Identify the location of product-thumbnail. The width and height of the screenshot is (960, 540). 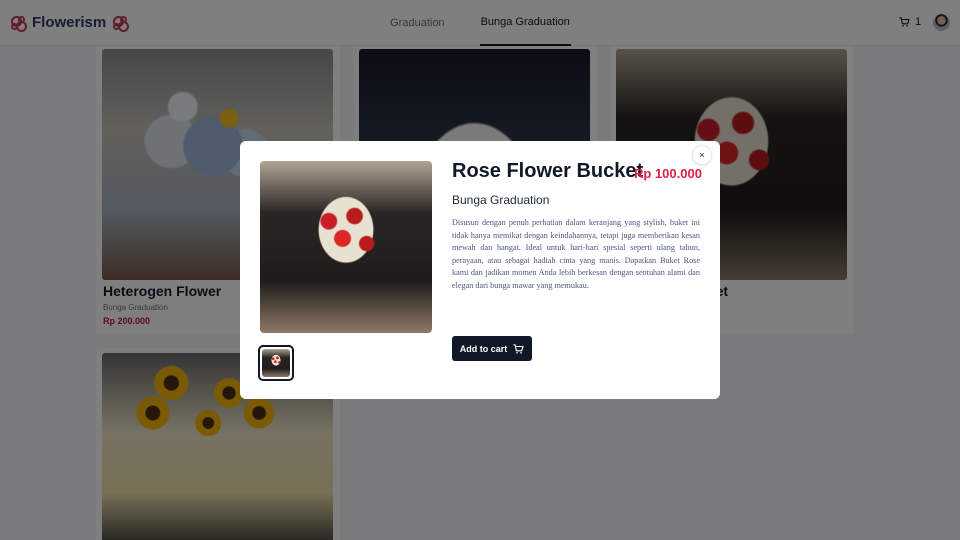
(276, 363).